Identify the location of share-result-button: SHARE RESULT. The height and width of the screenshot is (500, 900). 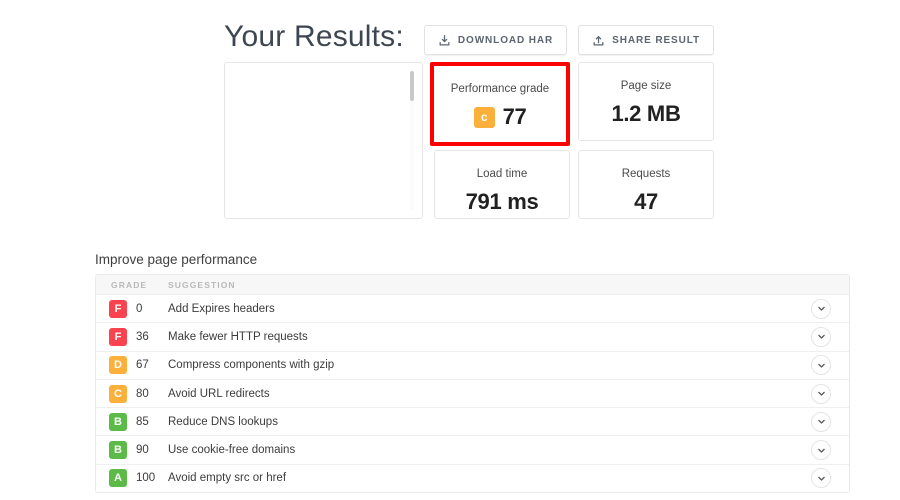
(646, 40).